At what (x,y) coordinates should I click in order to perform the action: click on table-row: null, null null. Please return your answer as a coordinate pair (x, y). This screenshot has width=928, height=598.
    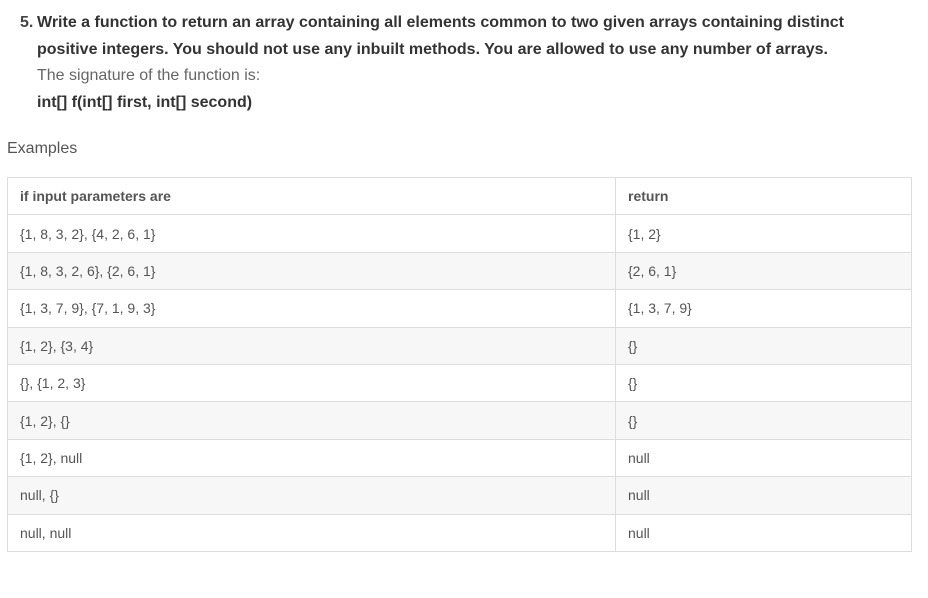
    Looking at the image, I should click on (459, 532).